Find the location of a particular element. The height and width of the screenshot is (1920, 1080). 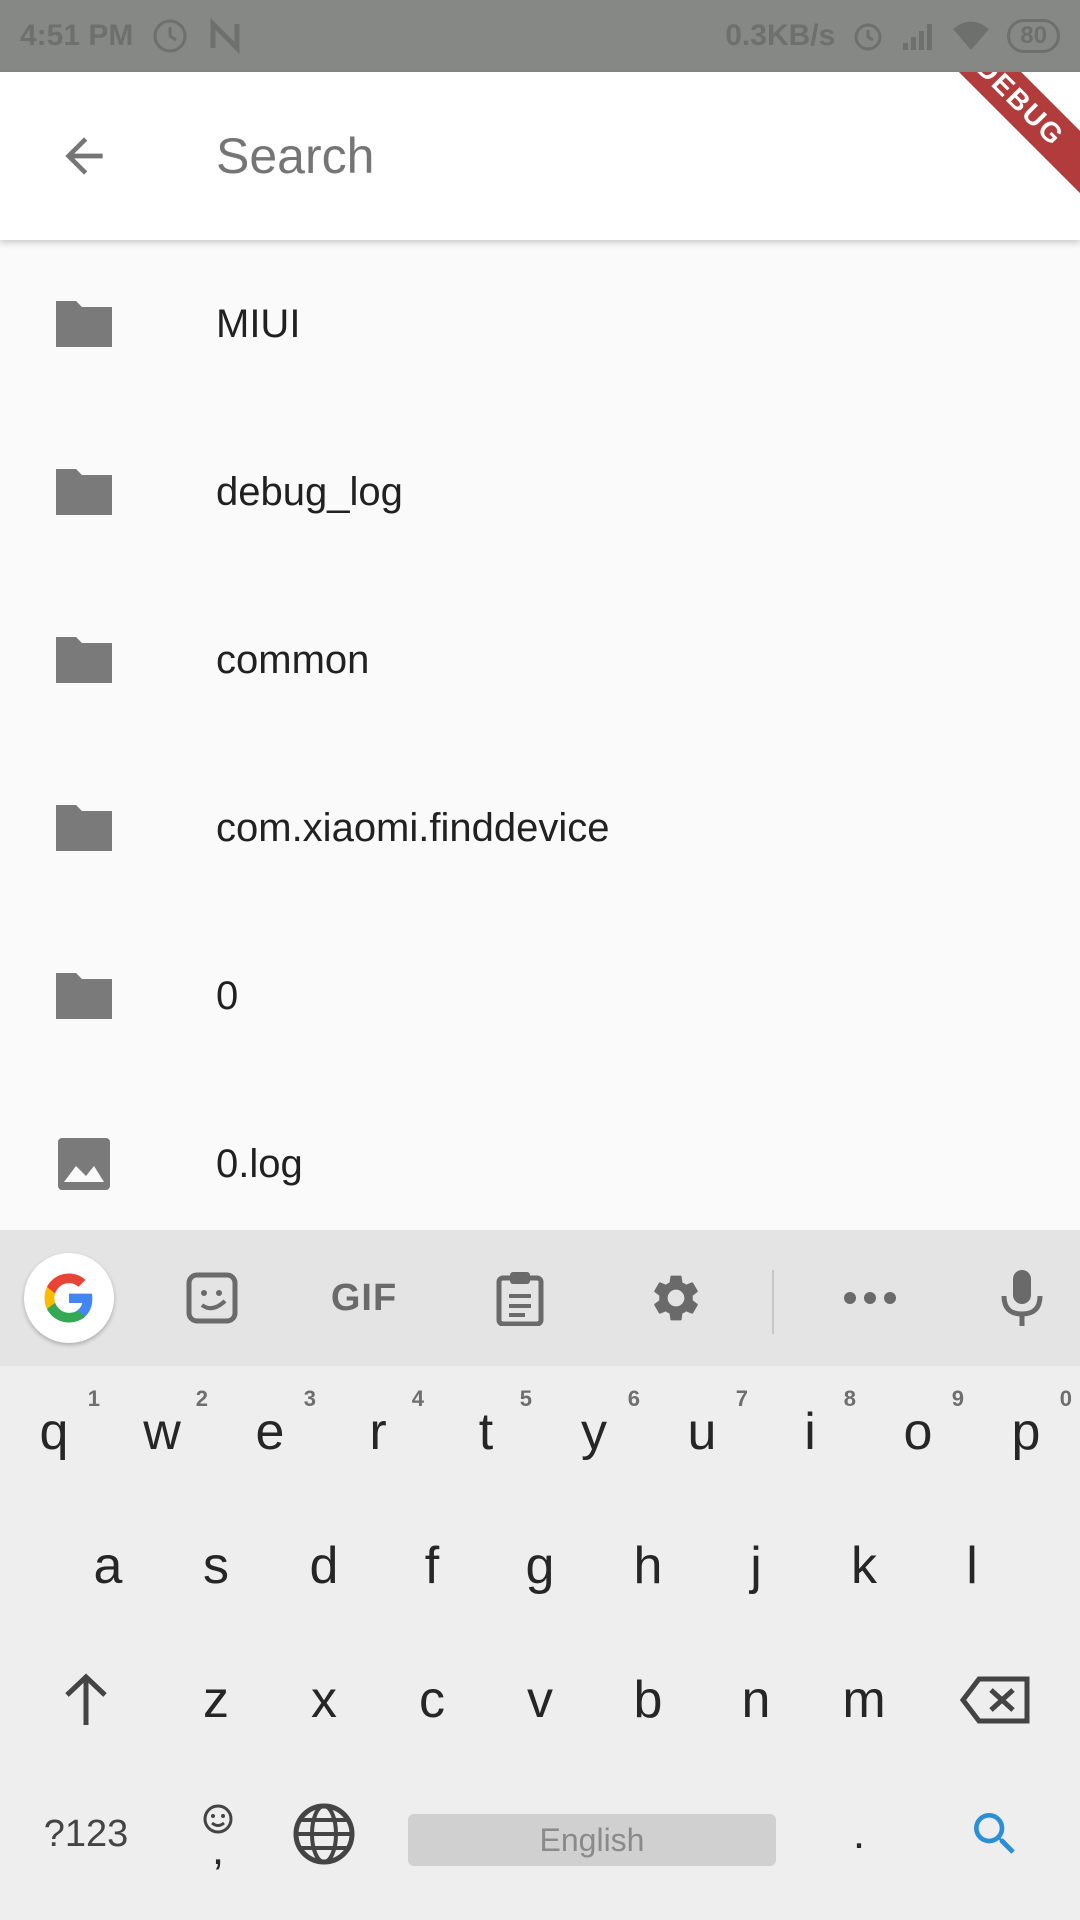

key-hint: 5 is located at coordinates (525, 1398).